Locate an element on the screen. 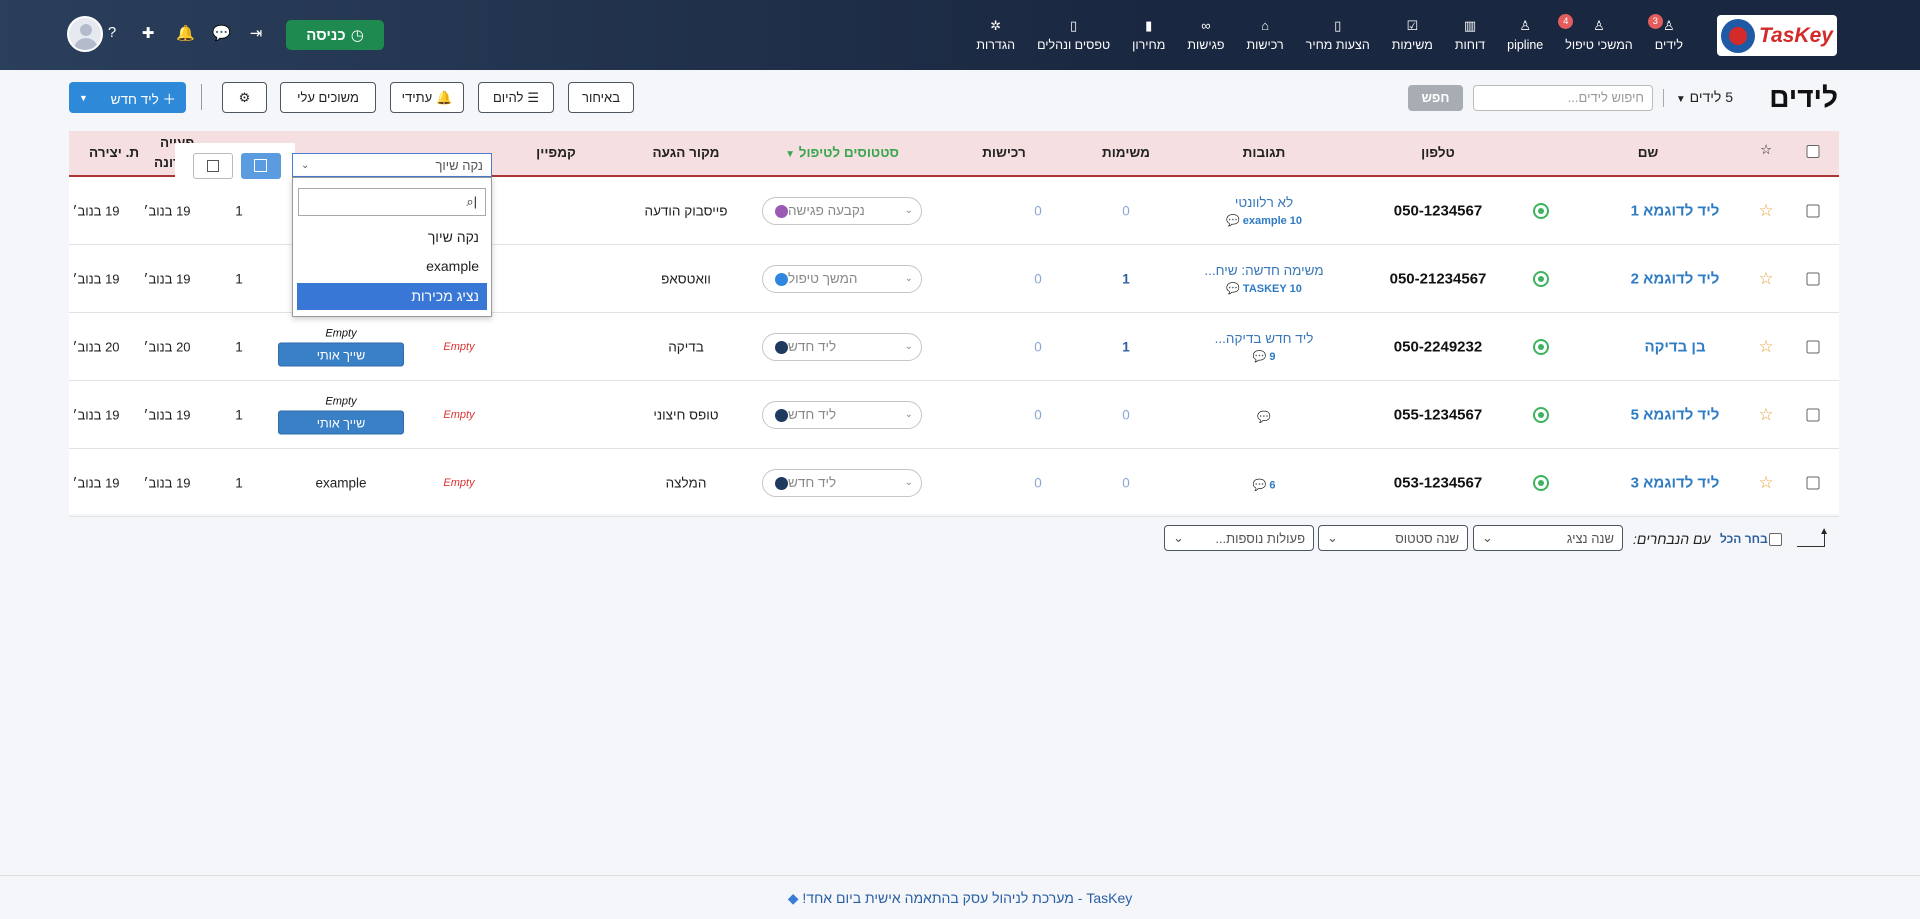 The image size is (1920, 919). responses-cell: 💬 is located at coordinates (1264, 414).